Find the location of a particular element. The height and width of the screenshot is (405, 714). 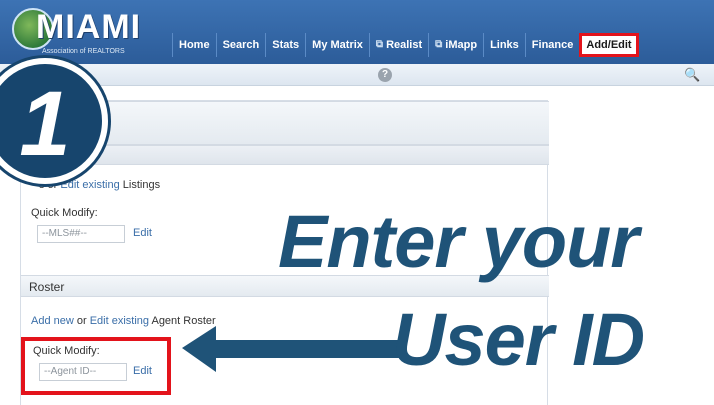

nav-home: Home is located at coordinates (194, 45).